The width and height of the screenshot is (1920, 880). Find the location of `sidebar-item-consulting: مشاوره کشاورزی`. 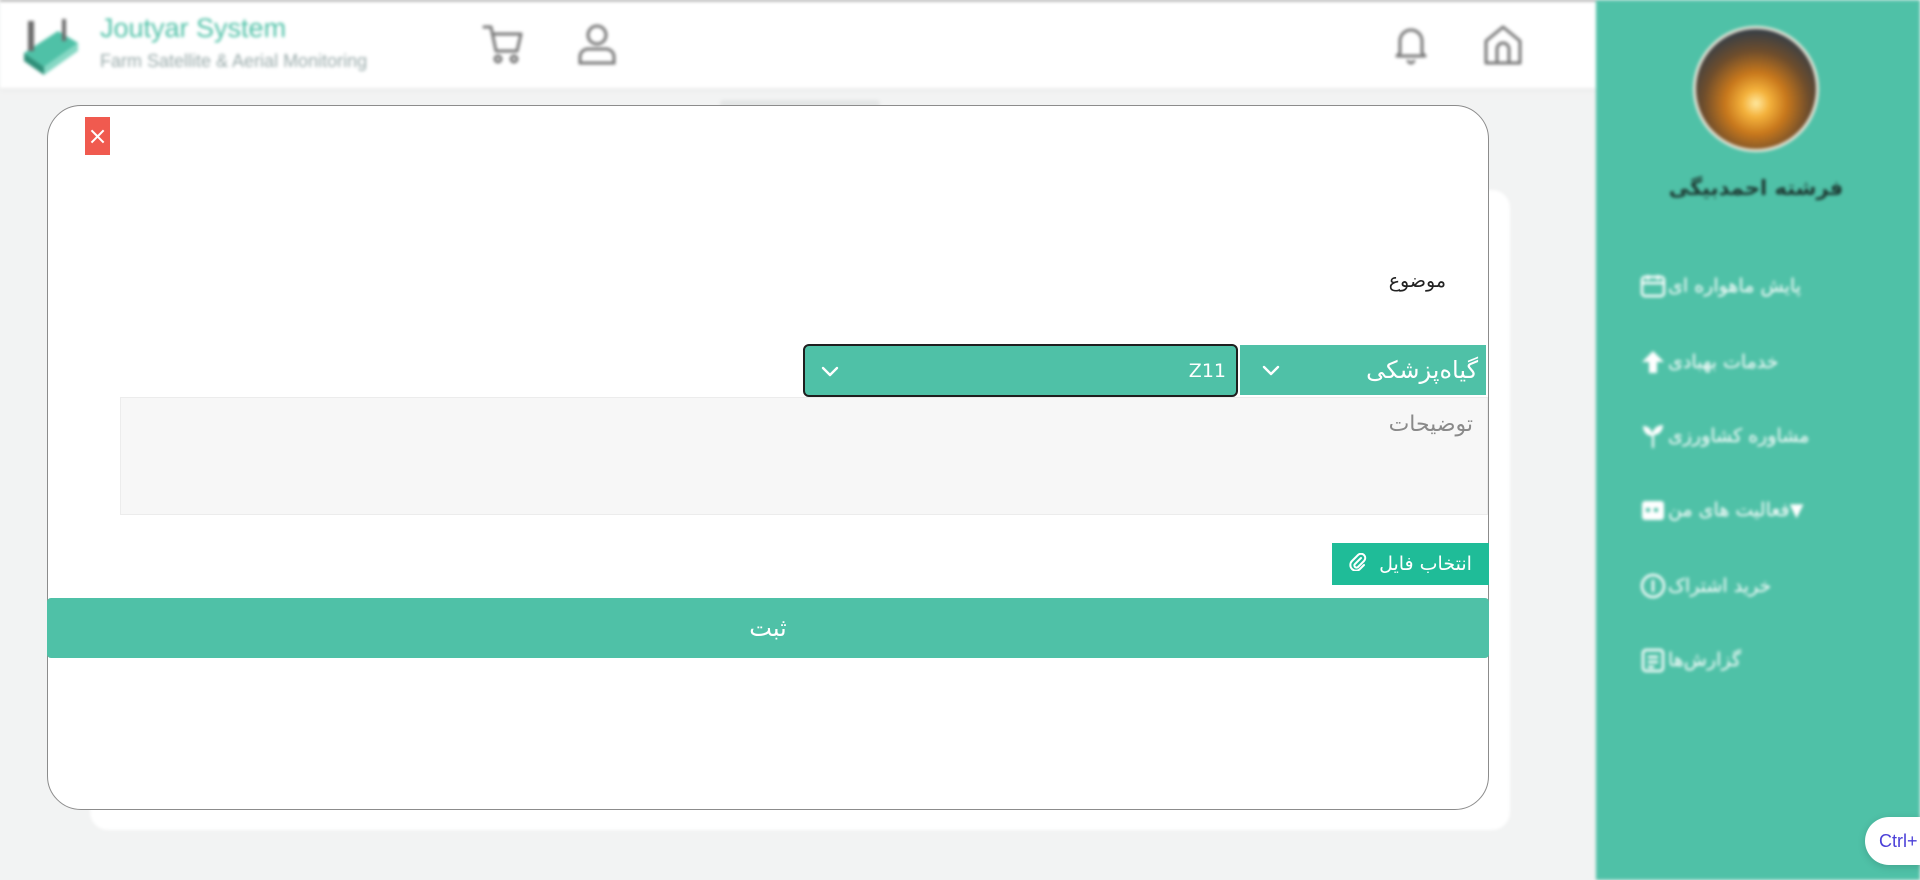

sidebar-item-consulting: مشاوره کشاورزی is located at coordinates (1756, 436).